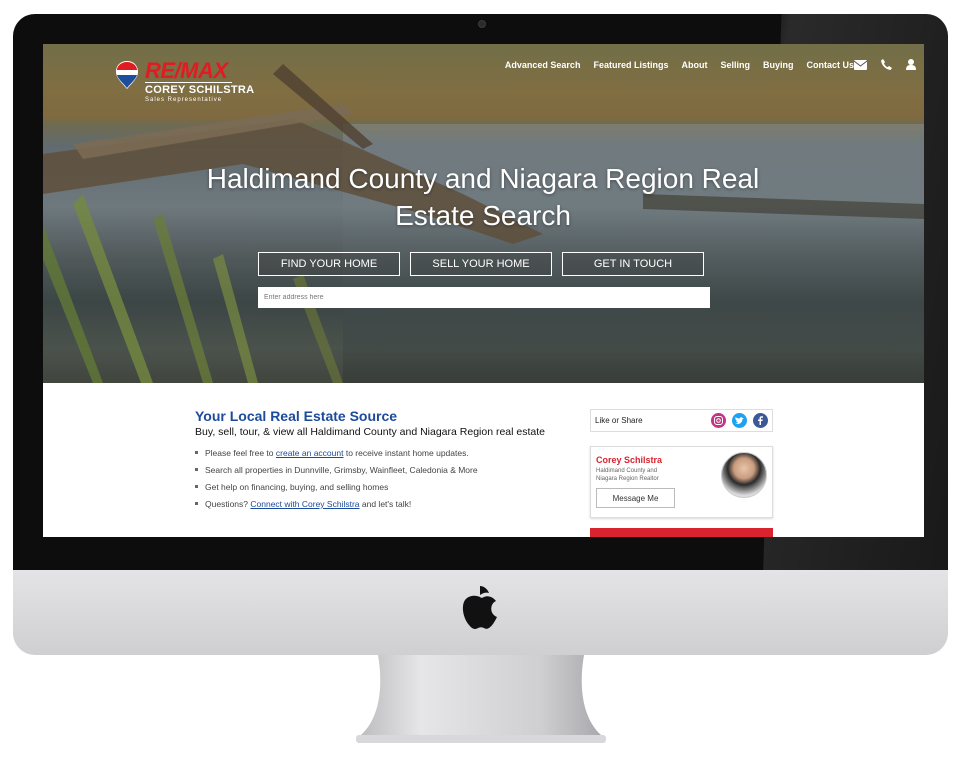 This screenshot has height=773, width=960. I want to click on nav-icons, so click(885, 64).